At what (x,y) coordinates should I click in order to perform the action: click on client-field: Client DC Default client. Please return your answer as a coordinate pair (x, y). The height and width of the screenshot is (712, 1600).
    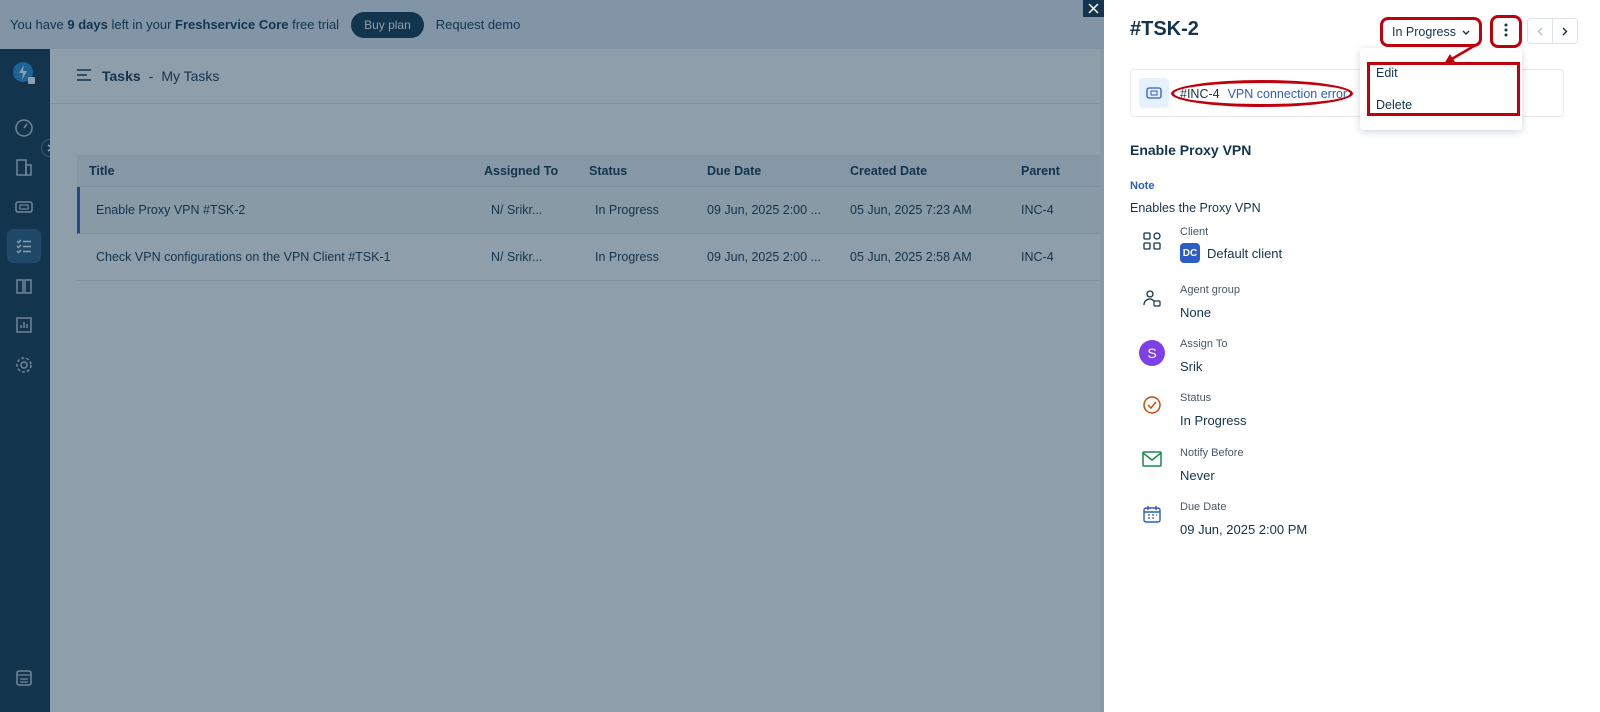
    Looking at the image, I should click on (1231, 244).